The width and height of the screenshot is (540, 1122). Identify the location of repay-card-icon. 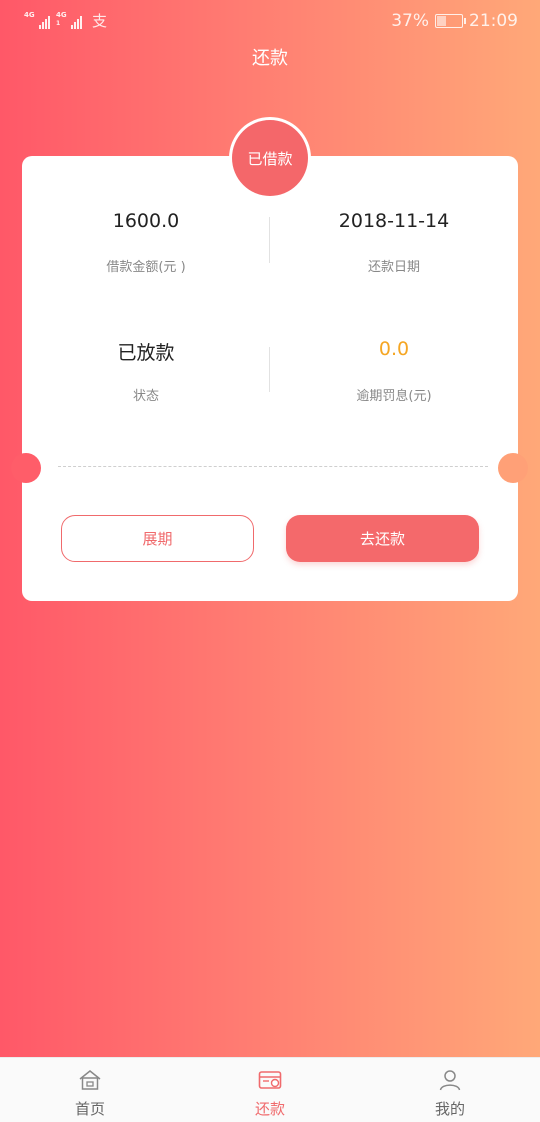
(270, 1080).